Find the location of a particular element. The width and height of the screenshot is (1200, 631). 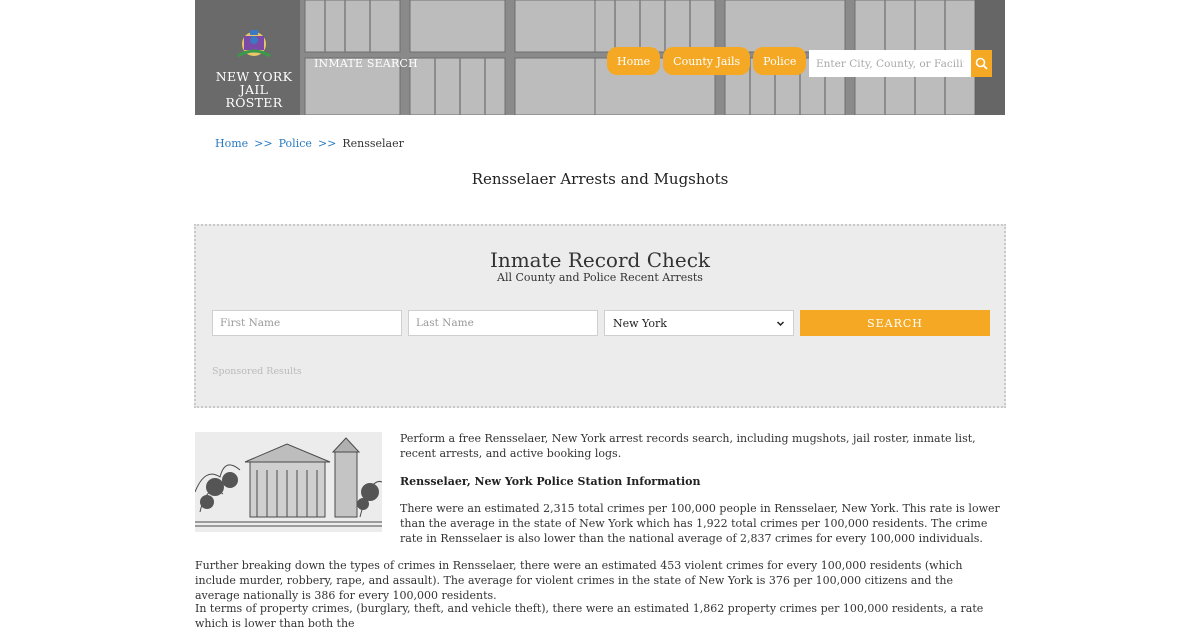

main-nav: Home County Jails Police is located at coordinates (708, 61).